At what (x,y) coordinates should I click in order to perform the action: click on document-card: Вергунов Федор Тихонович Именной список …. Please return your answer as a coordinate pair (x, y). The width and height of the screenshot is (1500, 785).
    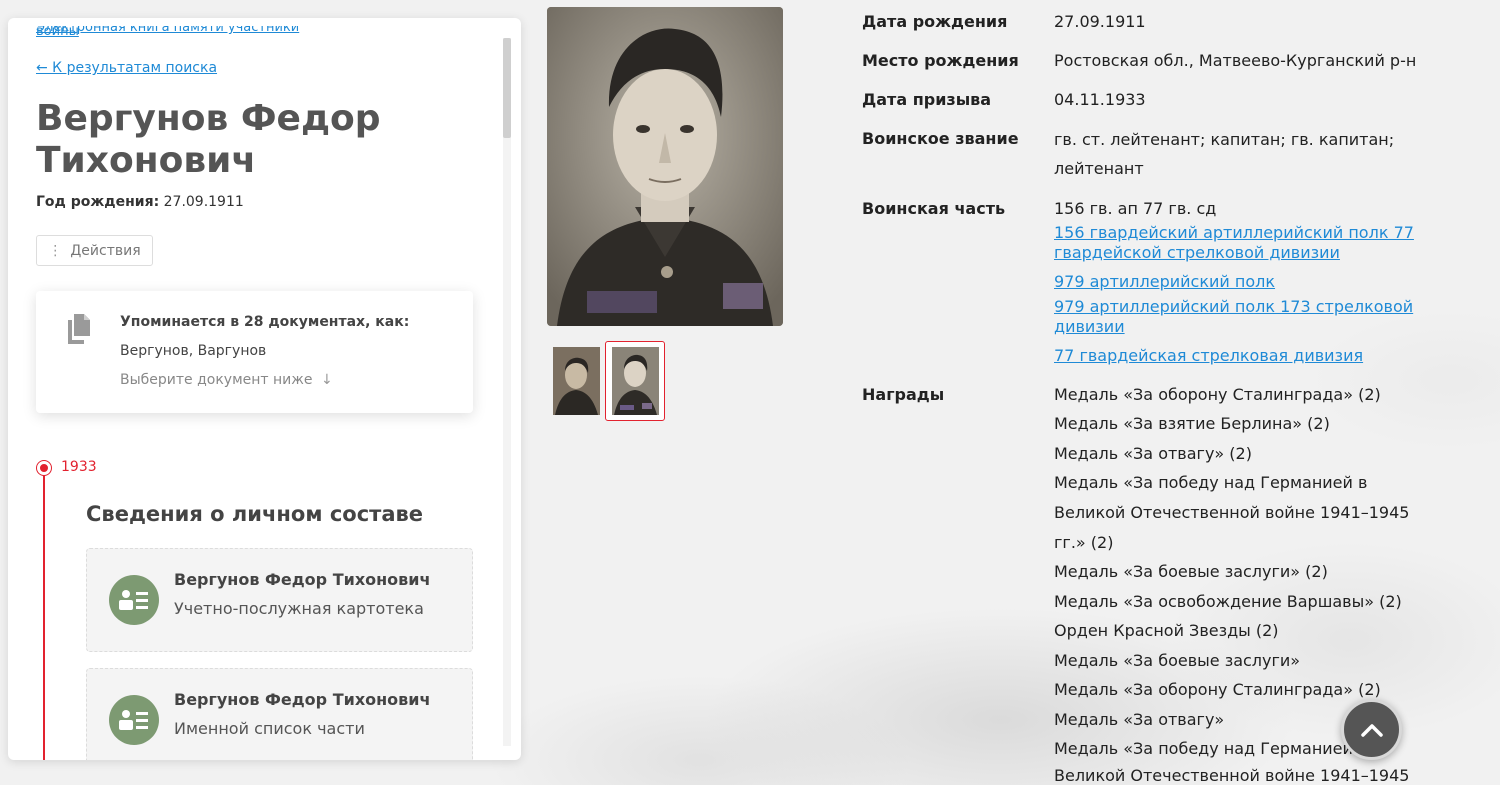
    Looking at the image, I should click on (279, 714).